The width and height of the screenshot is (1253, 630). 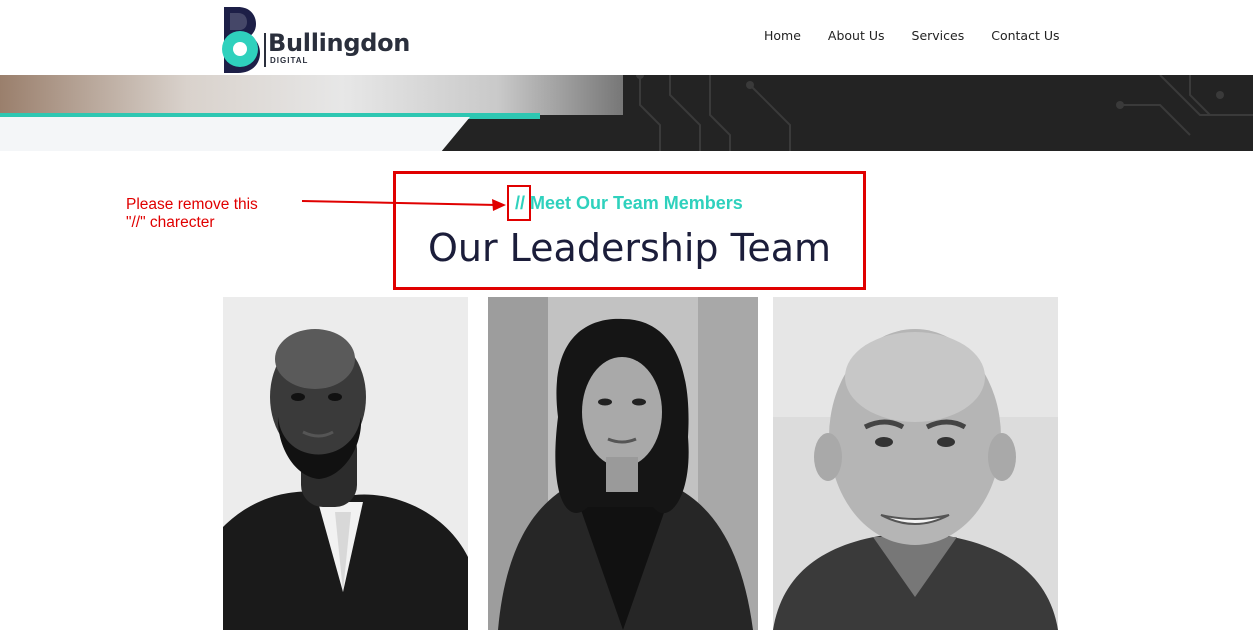 What do you see at coordinates (311, 95) in the screenshot?
I see `hero-office-photo` at bounding box center [311, 95].